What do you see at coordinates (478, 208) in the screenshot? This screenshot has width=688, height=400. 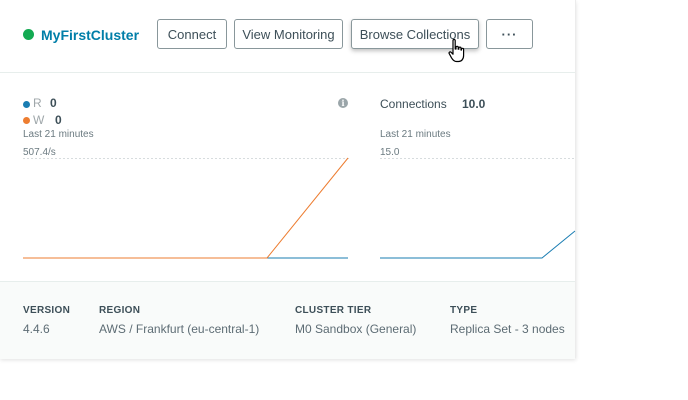 I see `connections-chart` at bounding box center [478, 208].